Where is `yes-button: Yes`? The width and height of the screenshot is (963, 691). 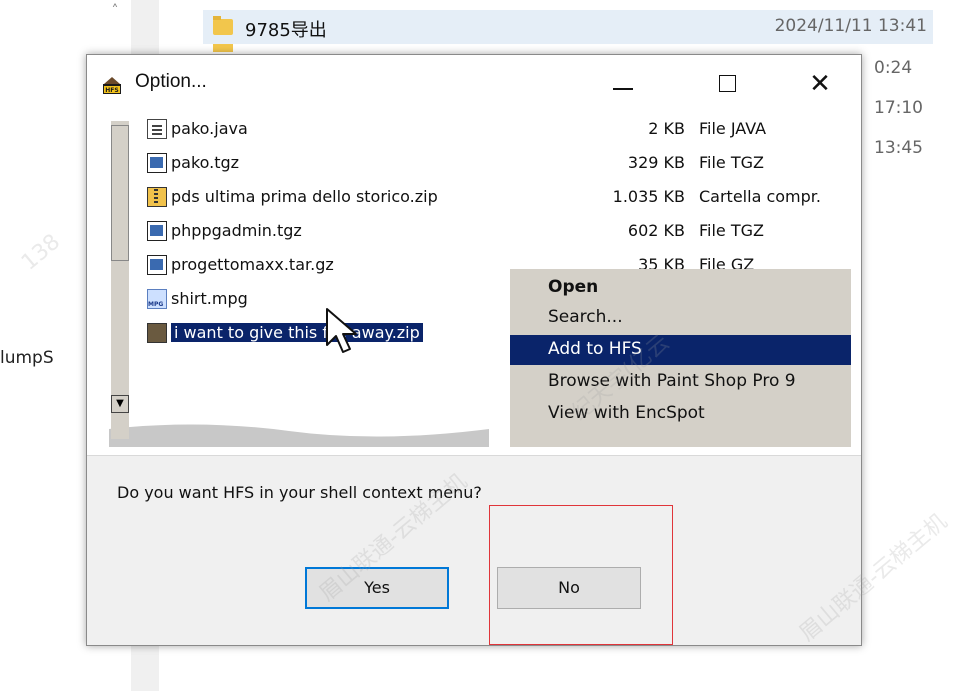 yes-button: Yes is located at coordinates (377, 588).